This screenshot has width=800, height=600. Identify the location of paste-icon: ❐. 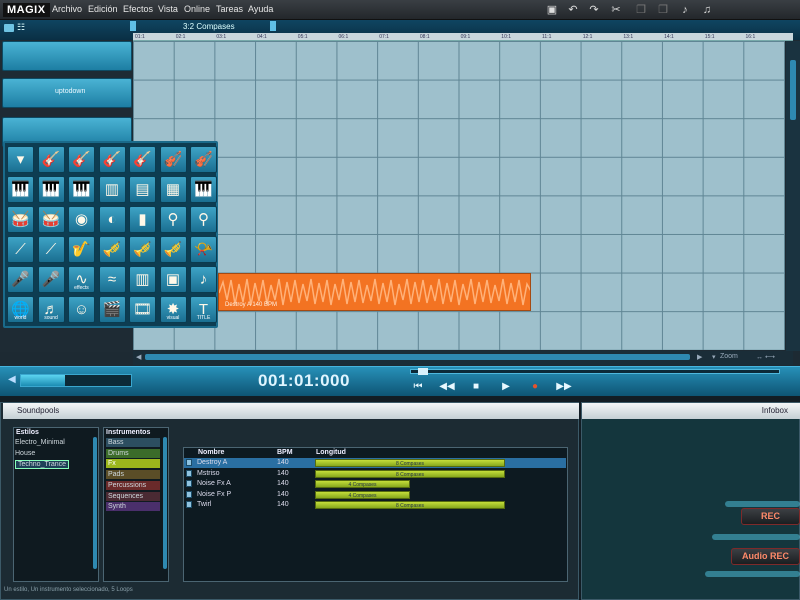
(663, 10).